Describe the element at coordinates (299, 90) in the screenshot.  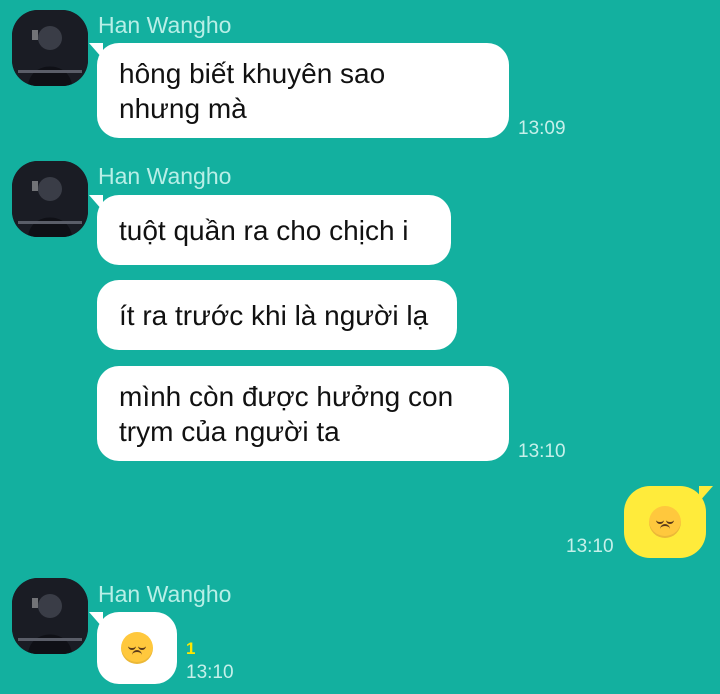
I see `message-bubble: hông biết khuyên sao nhưng mà` at that location.